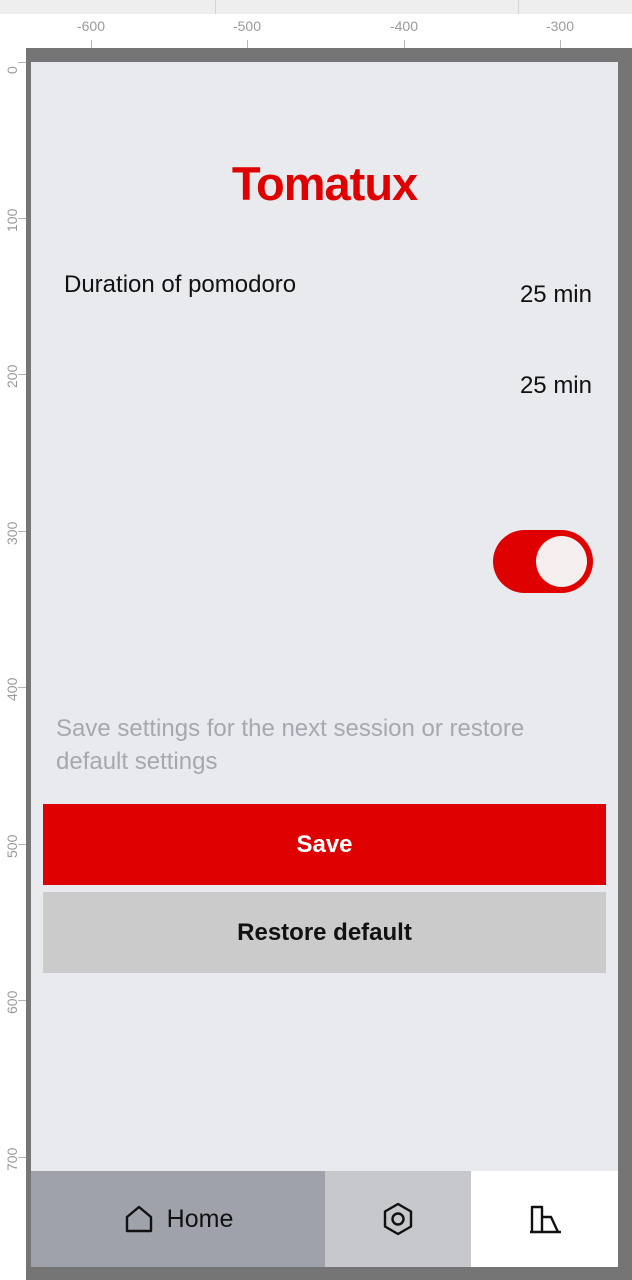 This screenshot has width=632, height=1280. What do you see at coordinates (560, 26) in the screenshot?
I see `ruler-label: -300` at bounding box center [560, 26].